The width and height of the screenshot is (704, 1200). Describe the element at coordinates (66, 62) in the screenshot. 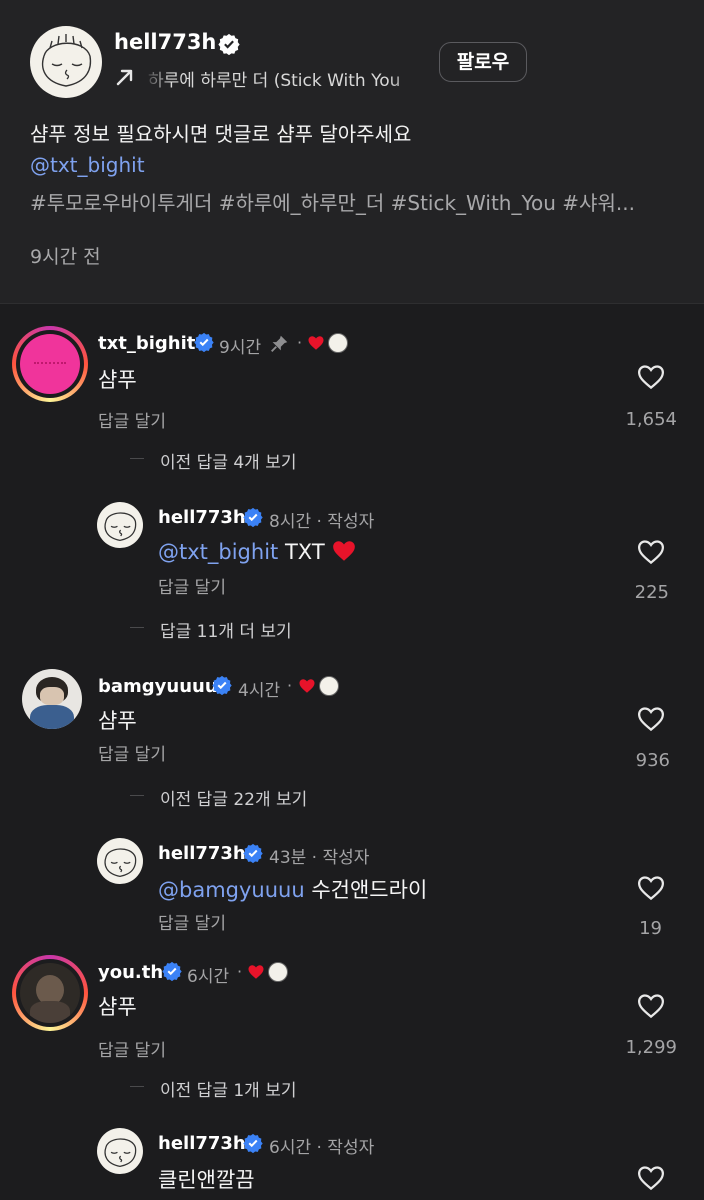

I see `author-avatar` at that location.